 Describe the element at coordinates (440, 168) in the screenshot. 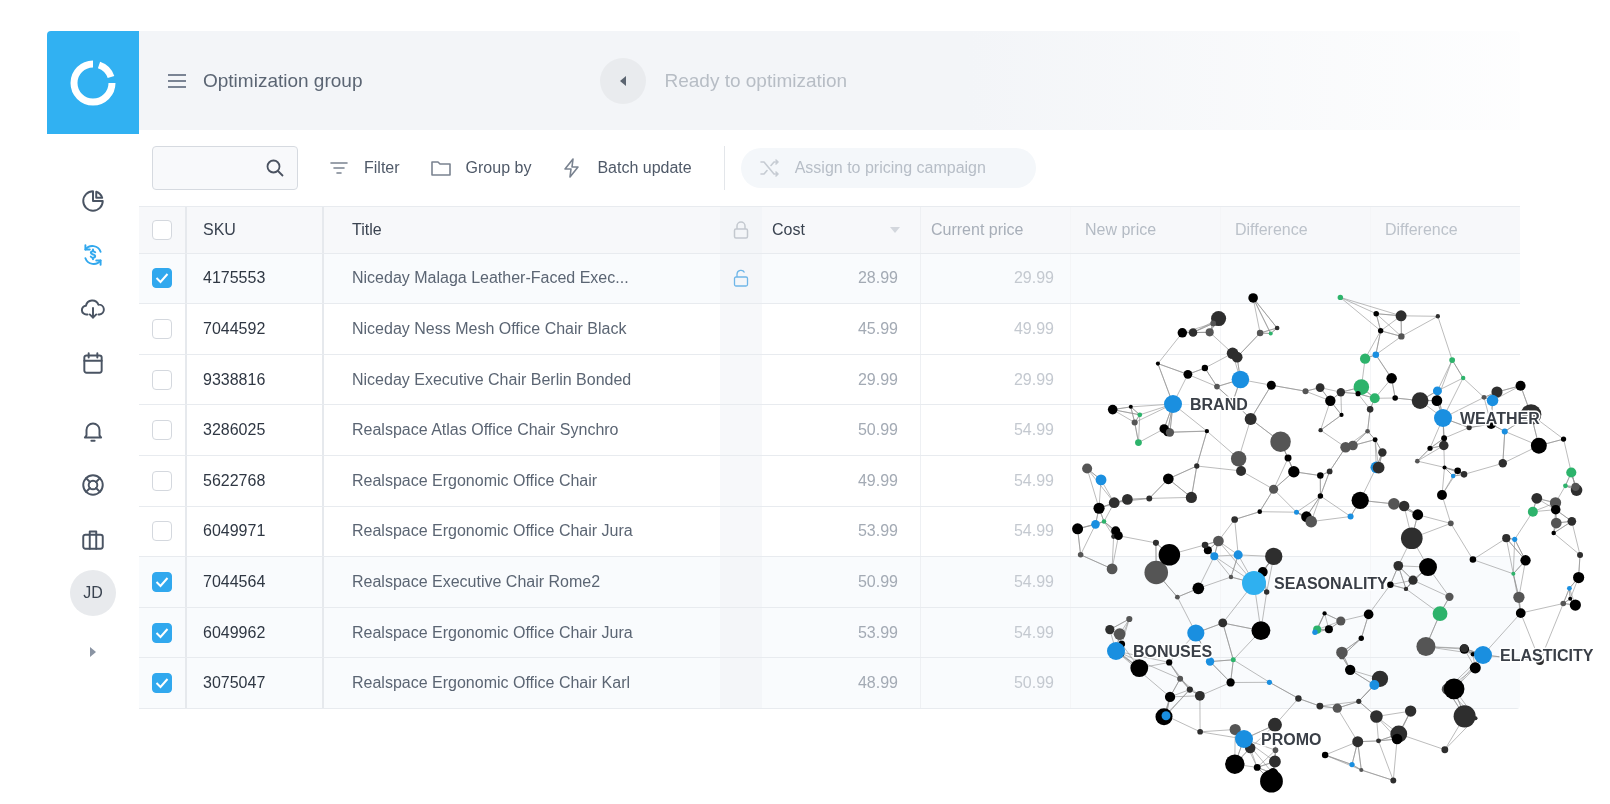

I see `folder-icon` at that location.